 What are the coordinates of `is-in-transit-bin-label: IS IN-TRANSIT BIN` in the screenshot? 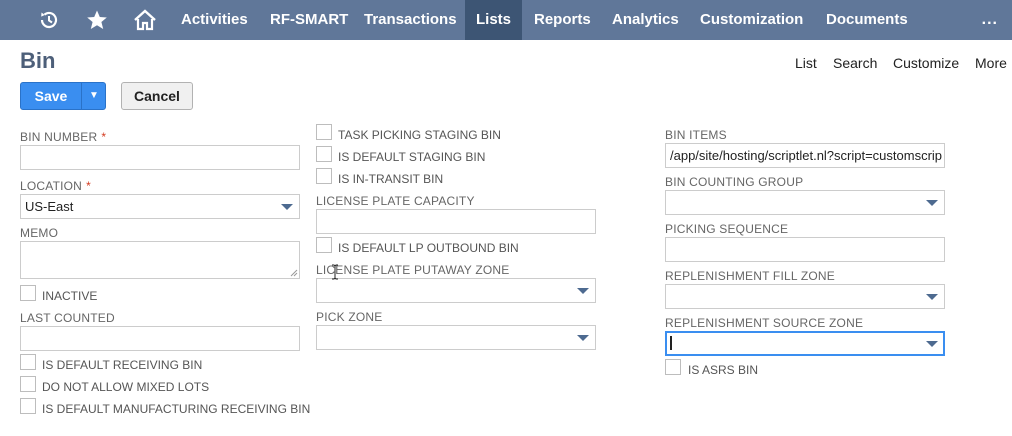 It's located at (391, 179).